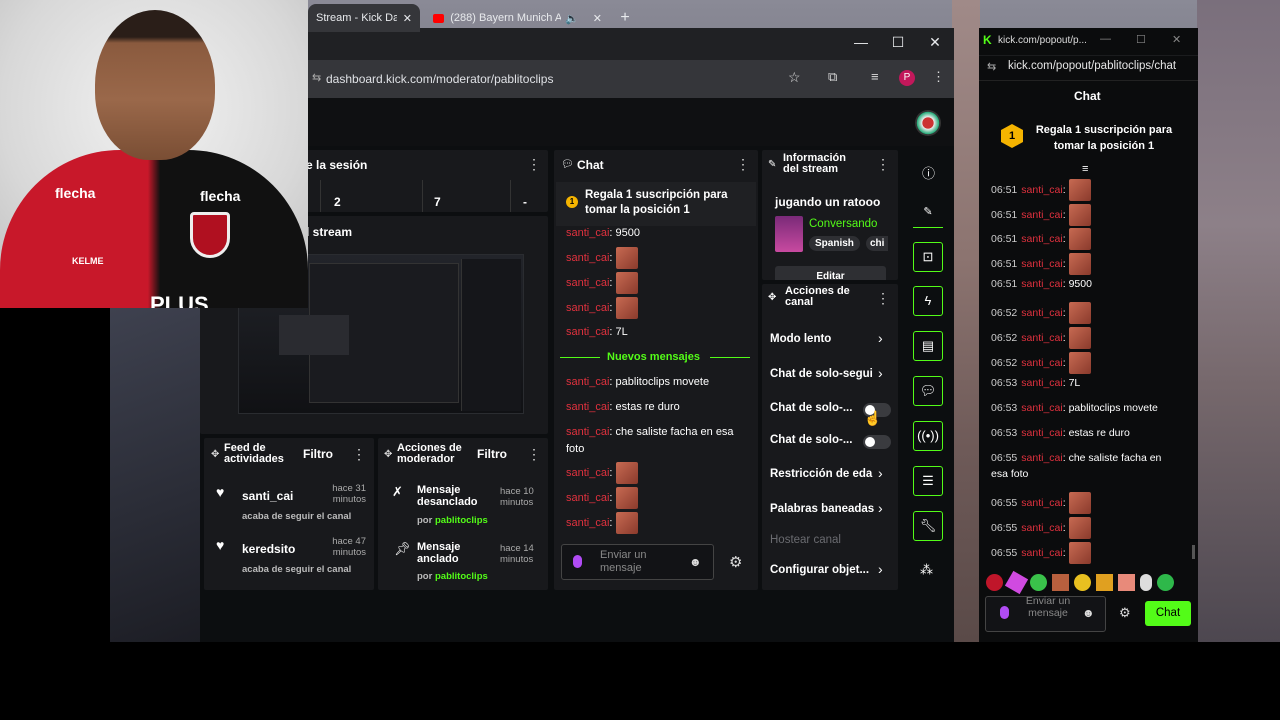 This screenshot has height=720, width=1280. Describe the element at coordinates (822, 374) in the screenshot. I see `menu-item-followers-only: Chat de solo-segui` at that location.